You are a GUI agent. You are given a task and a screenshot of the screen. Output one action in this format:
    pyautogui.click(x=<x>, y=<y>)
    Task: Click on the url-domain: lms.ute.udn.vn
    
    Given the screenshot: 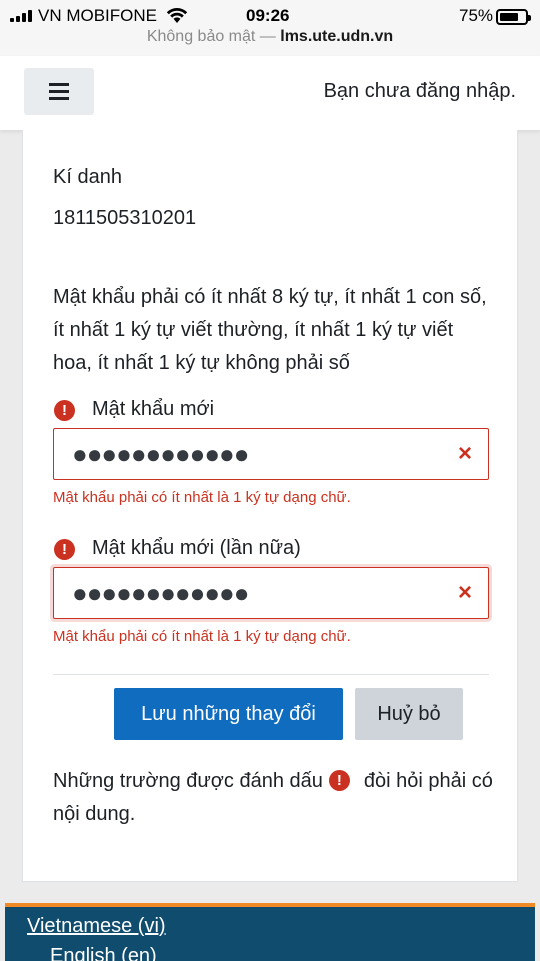 What is the action you would take?
    pyautogui.click(x=337, y=36)
    